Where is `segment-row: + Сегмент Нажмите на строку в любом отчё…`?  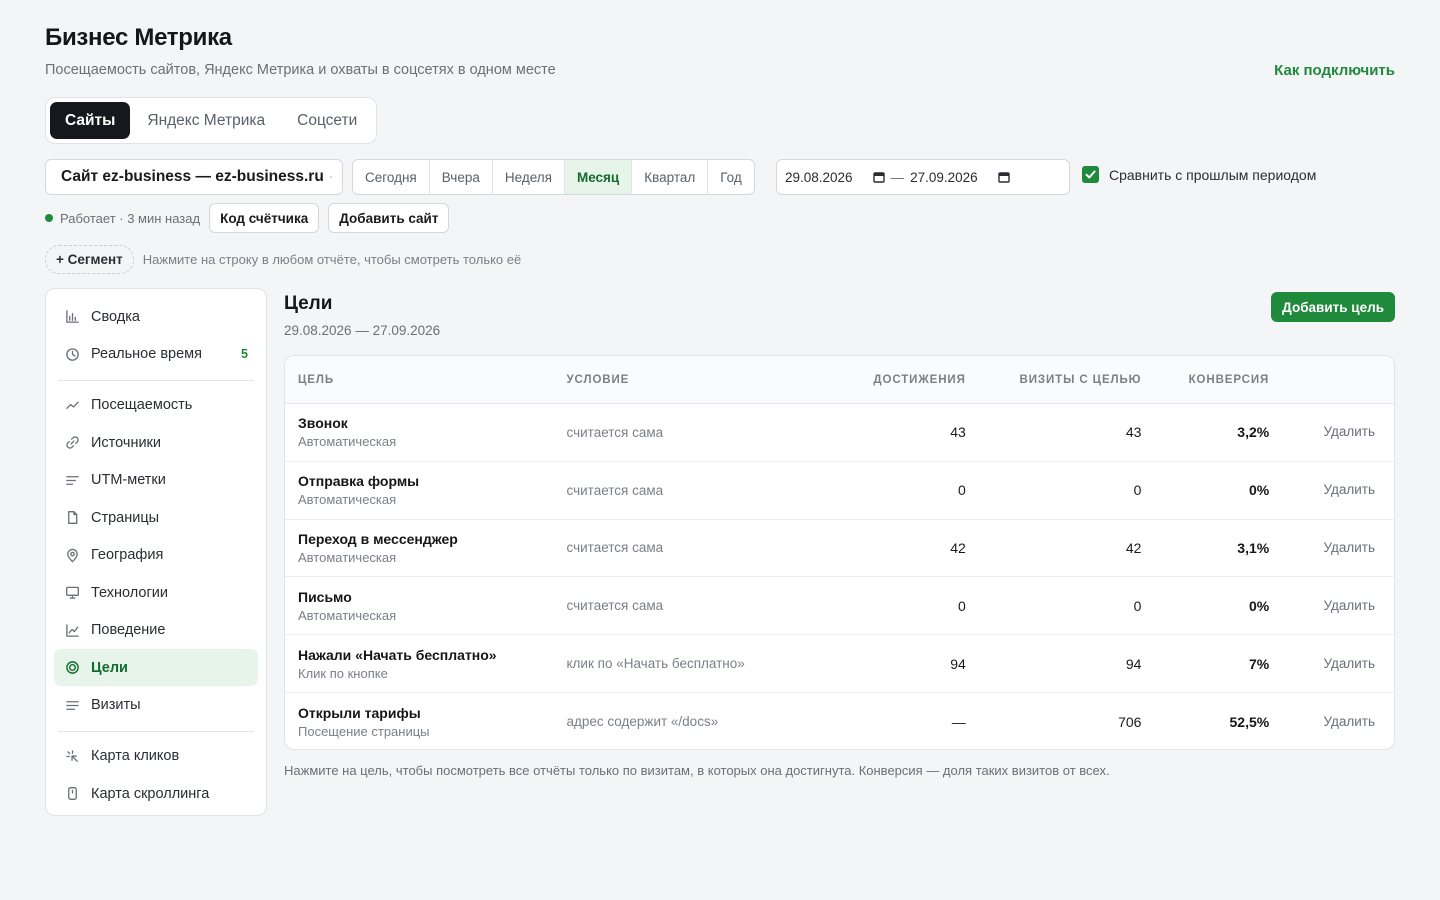 segment-row: + Сегмент Нажмите на строку в любом отчё… is located at coordinates (283, 259).